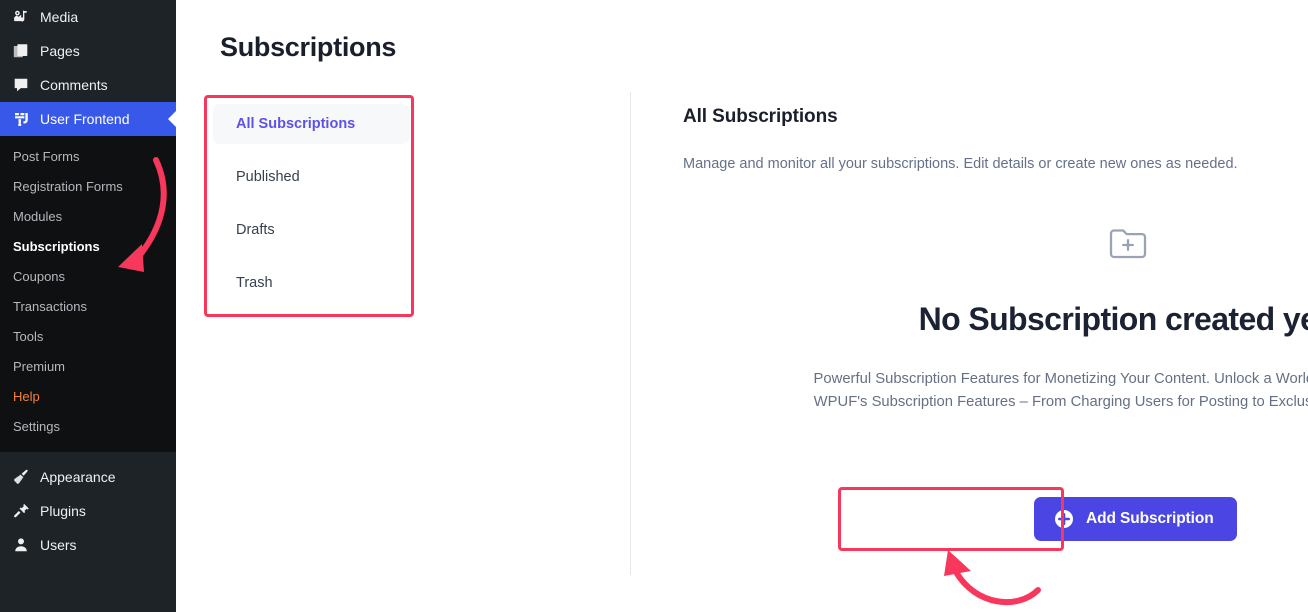  What do you see at coordinates (21, 477) in the screenshot?
I see `appearance-brush-icon` at bounding box center [21, 477].